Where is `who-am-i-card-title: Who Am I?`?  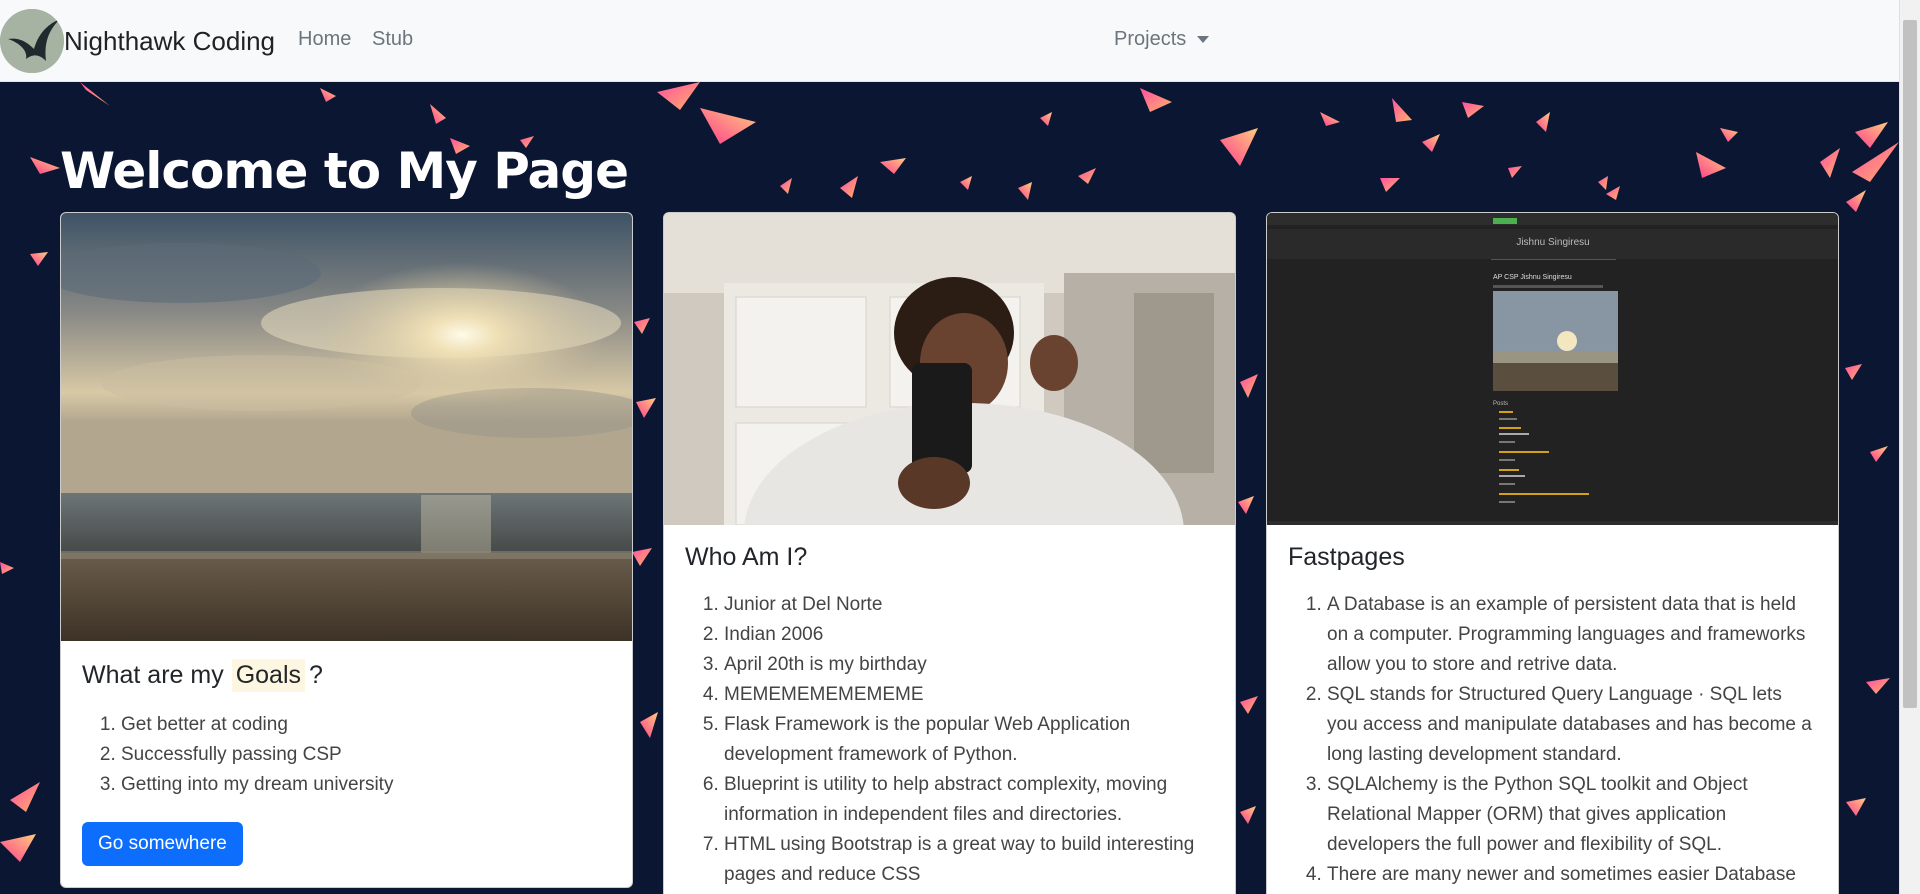
who-am-i-card-title: Who Am I? is located at coordinates (746, 557).